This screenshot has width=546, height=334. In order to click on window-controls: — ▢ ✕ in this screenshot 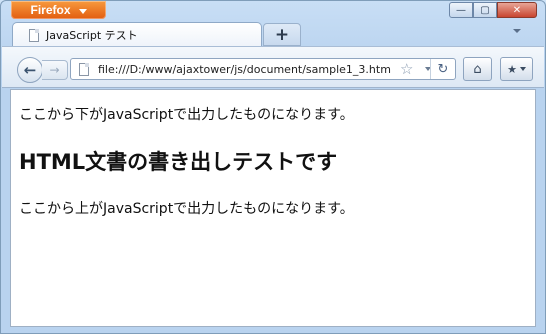, I will do `click(493, 10)`.